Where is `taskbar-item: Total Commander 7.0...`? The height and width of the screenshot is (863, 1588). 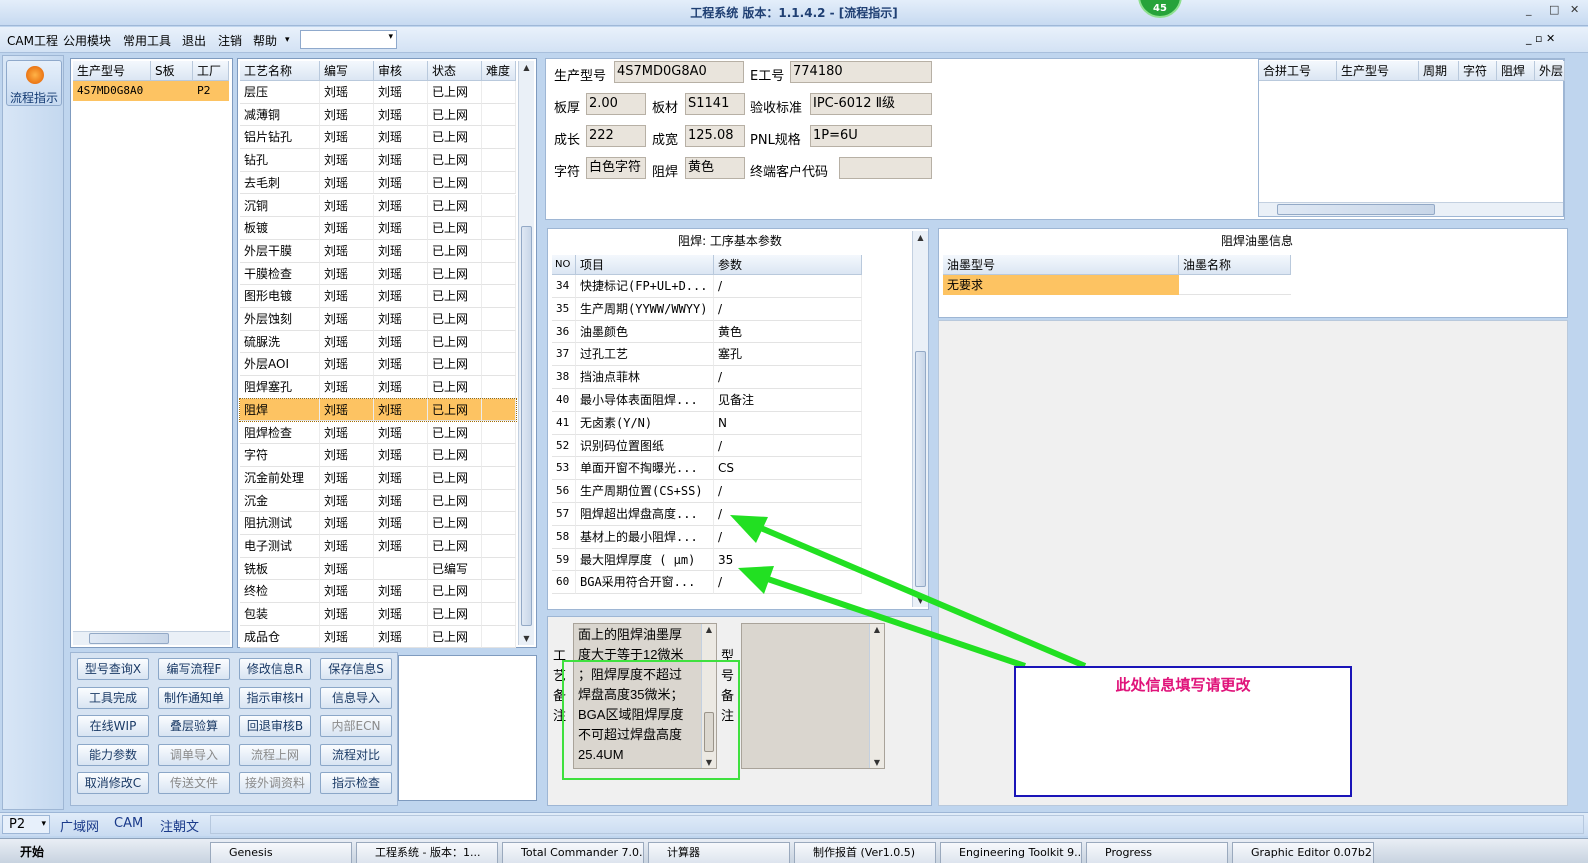
taskbar-item: Total Commander 7.0... is located at coordinates (573, 852).